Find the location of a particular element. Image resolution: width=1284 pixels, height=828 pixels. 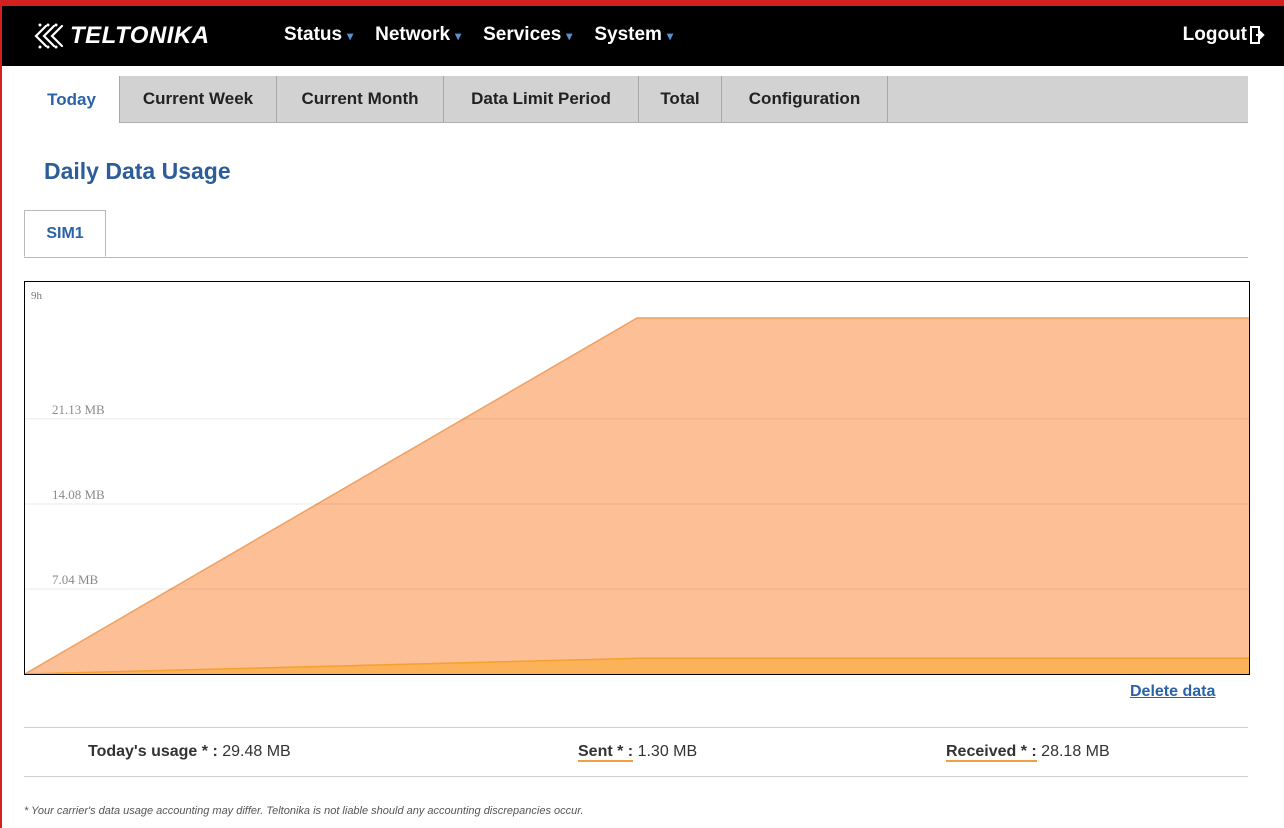

logout-label: Logout is located at coordinates (1214, 34).